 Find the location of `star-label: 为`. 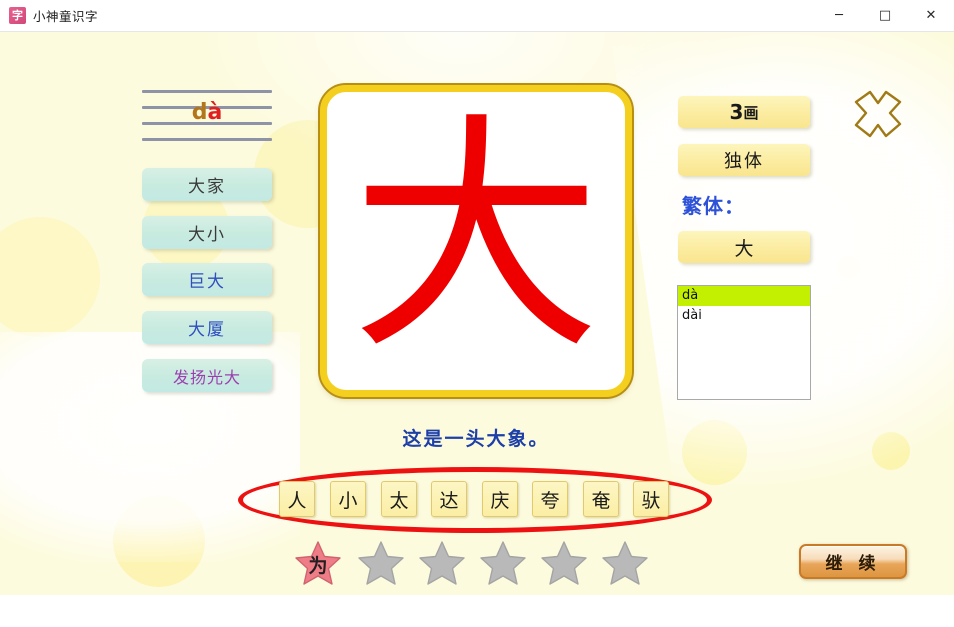

star-label: 为 is located at coordinates (318, 565).